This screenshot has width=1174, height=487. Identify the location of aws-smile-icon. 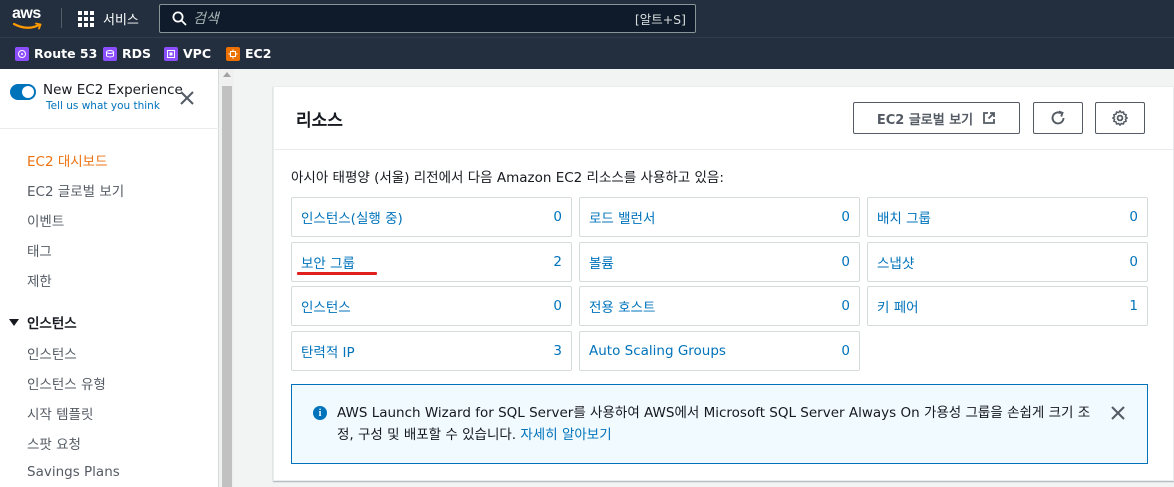
(27, 26).